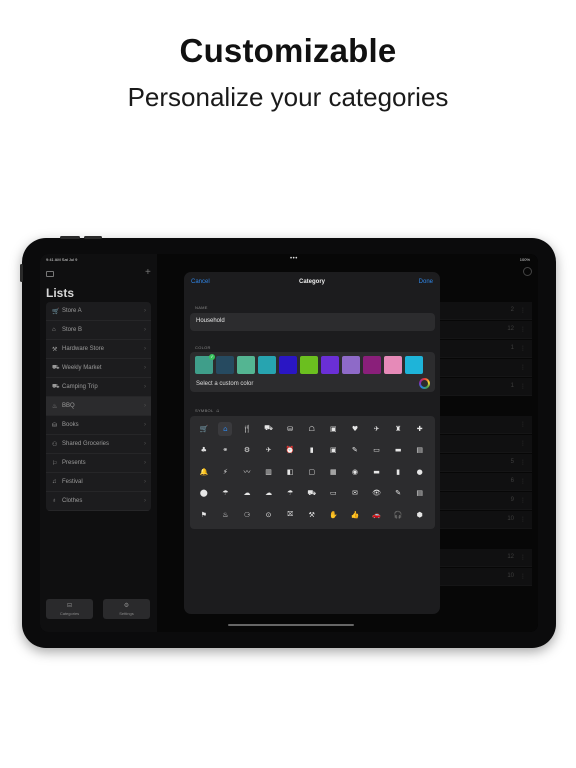  Describe the element at coordinates (224, 384) in the screenshot. I see `custom-color-label: Select a custom color` at that location.